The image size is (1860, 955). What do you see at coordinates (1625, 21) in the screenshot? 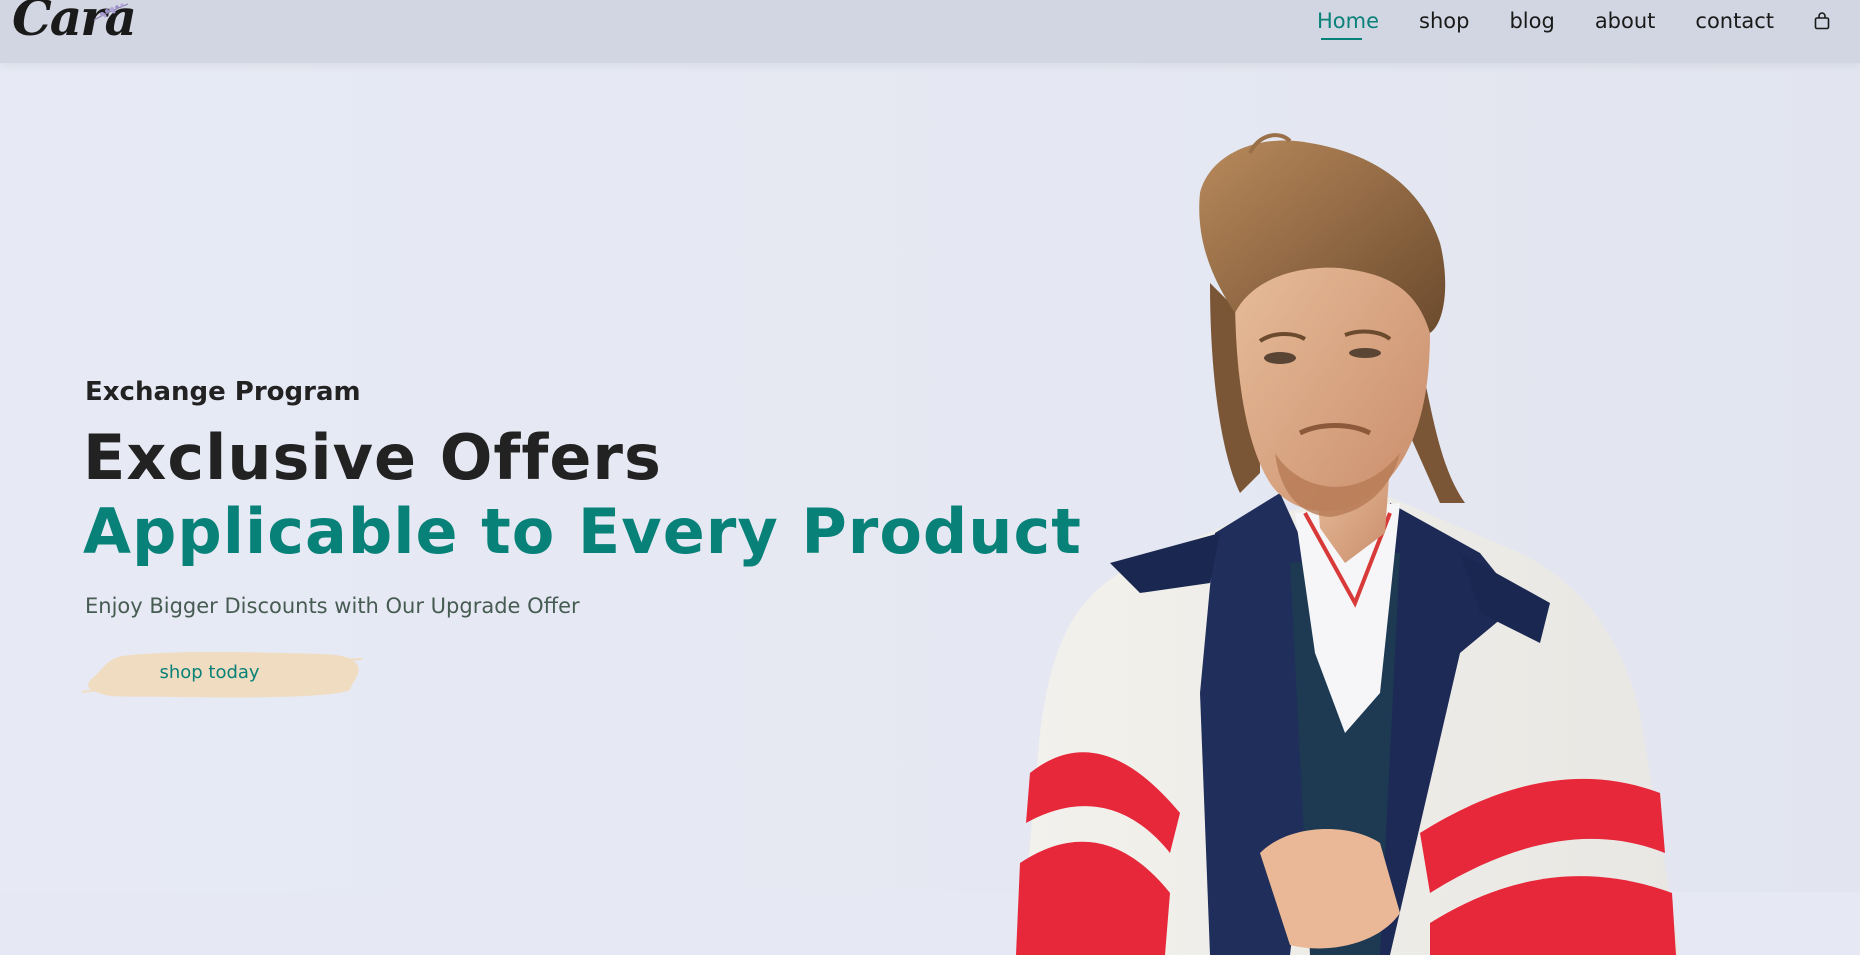
I see `nav-item-about: about` at bounding box center [1625, 21].